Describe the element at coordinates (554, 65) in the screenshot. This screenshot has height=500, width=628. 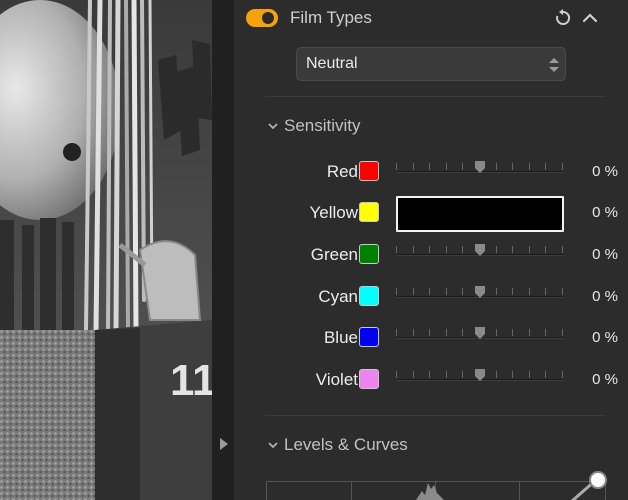
I see `select-arrows-icon` at that location.